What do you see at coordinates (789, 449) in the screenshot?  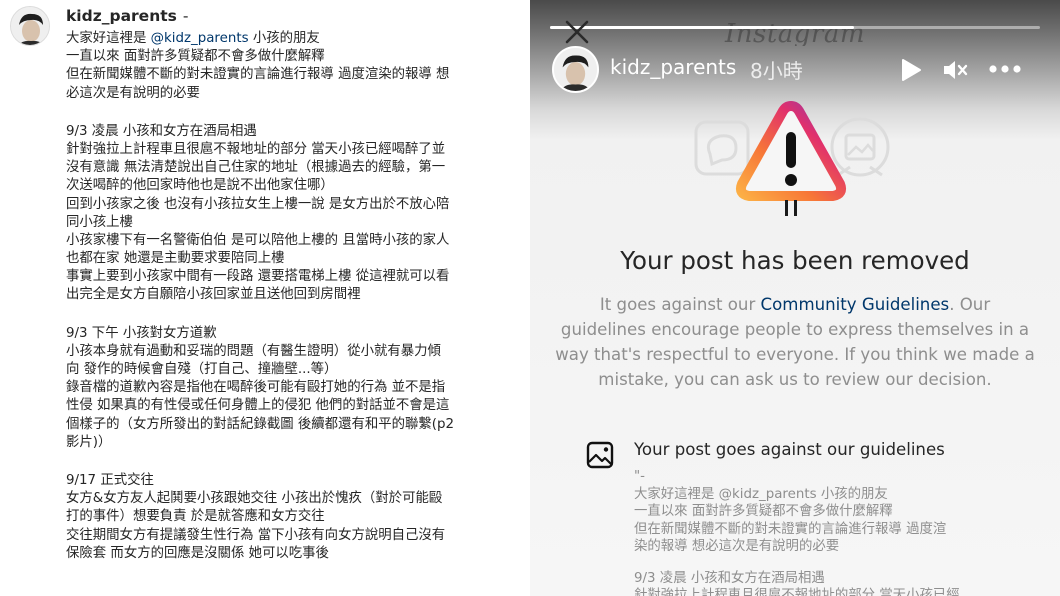 I see `violation-reason-title: Your post goes against our guidelines` at bounding box center [789, 449].